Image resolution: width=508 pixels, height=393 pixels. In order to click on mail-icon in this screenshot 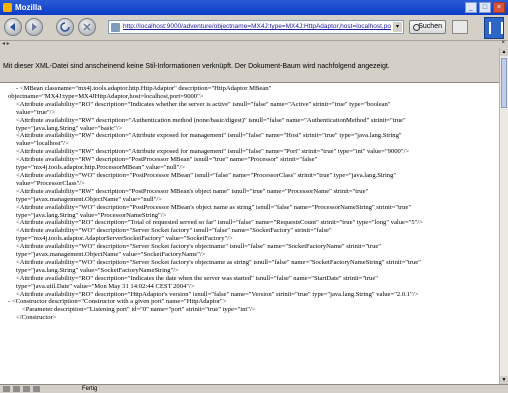, I will do `click(16, 389)`.